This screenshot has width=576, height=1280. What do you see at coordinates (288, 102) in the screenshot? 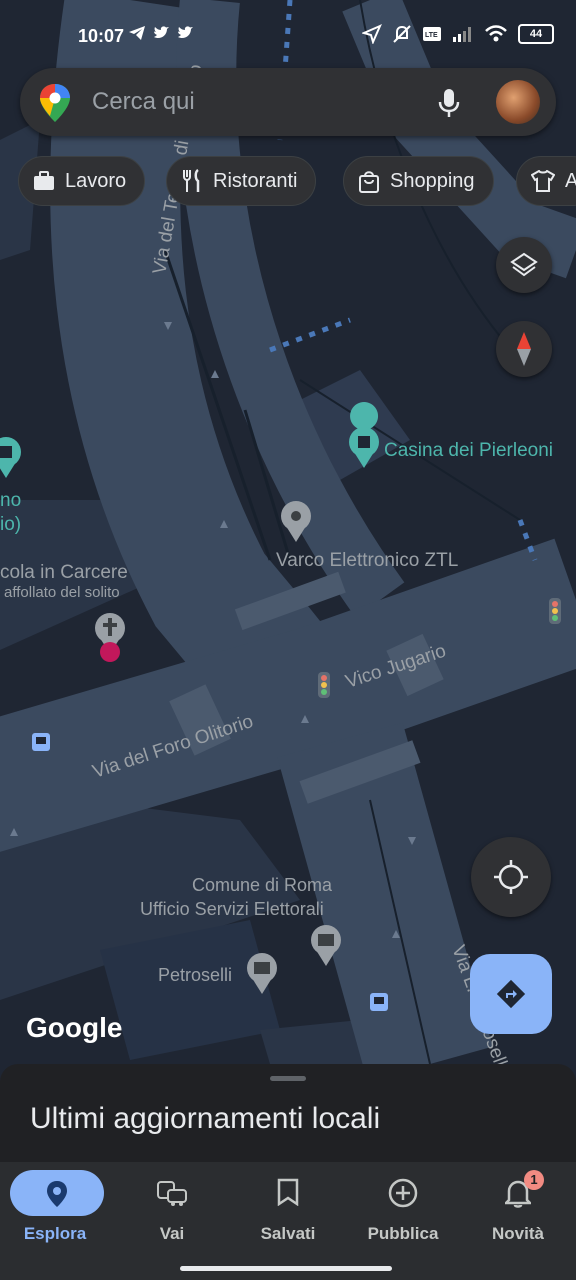
I see `search-bar: Cerca qui` at bounding box center [288, 102].